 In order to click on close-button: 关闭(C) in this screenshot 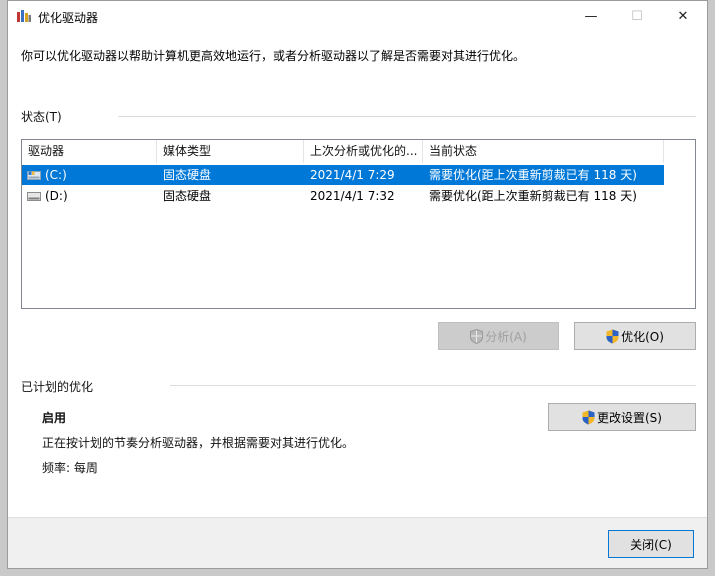, I will do `click(651, 544)`.